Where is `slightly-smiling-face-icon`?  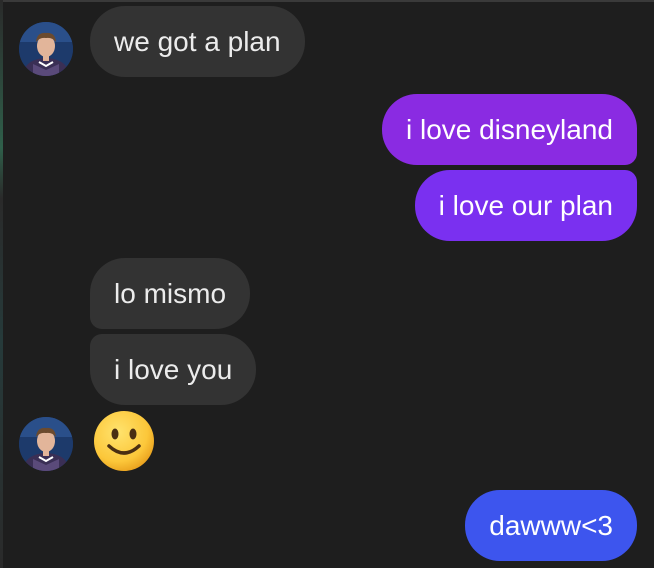
slightly-smiling-face-icon is located at coordinates (124, 441).